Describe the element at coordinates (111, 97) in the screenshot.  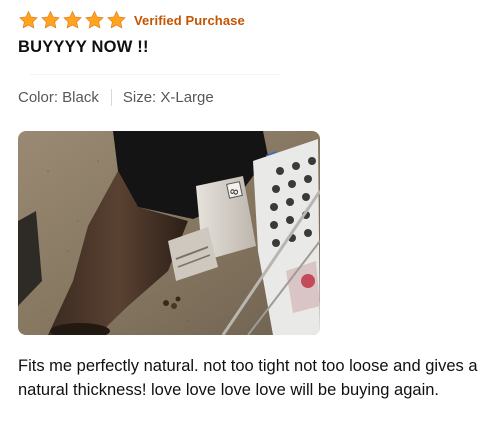
I see `variant-separator` at that location.